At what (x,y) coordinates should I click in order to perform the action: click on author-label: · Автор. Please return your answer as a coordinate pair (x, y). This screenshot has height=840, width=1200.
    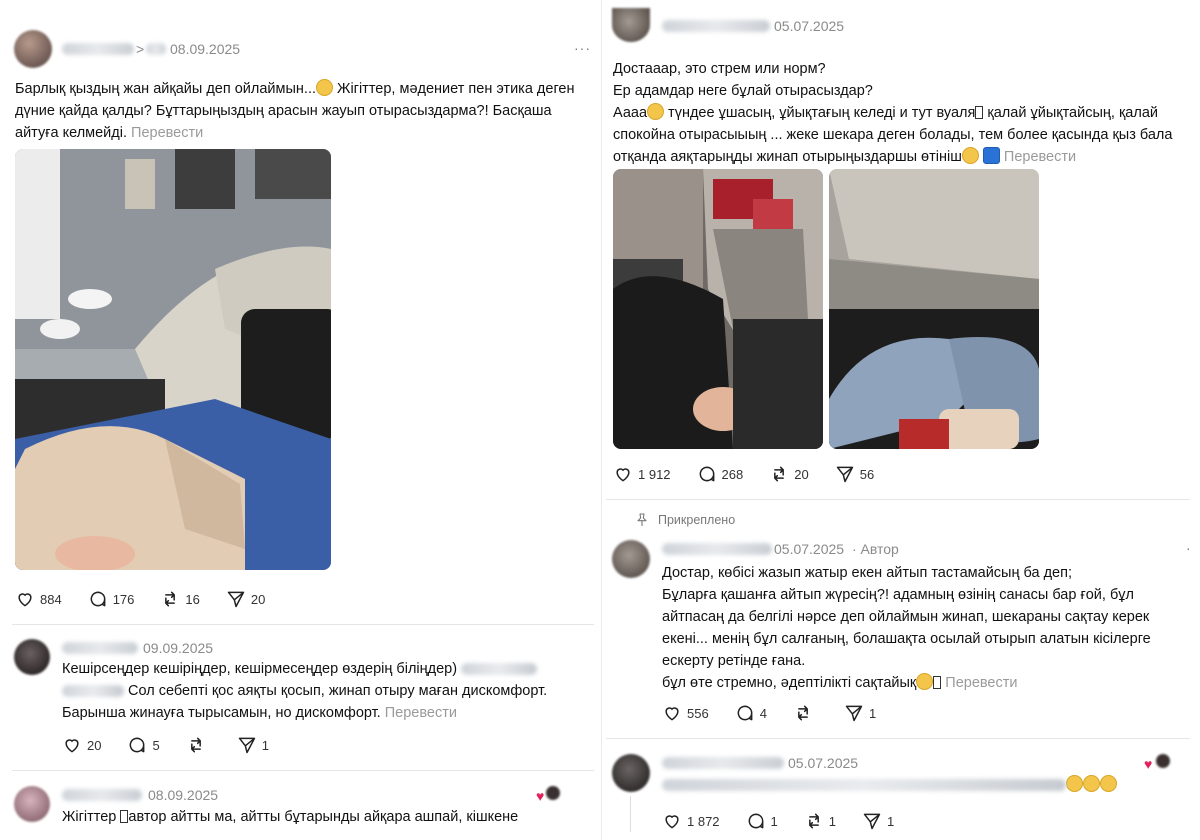
    Looking at the image, I should click on (875, 549).